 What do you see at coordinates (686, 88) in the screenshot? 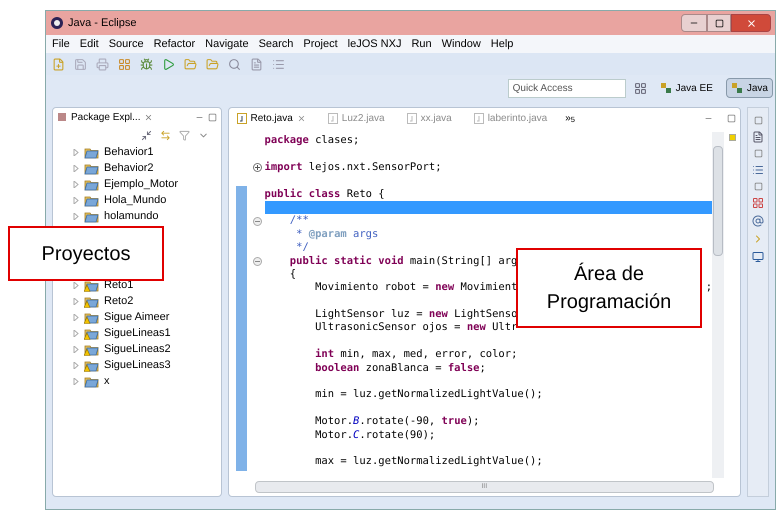
I see `perspective-button: Java EE` at bounding box center [686, 88].